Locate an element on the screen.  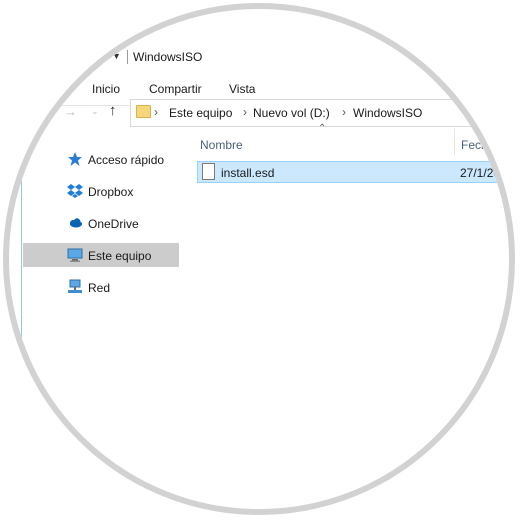
window-title: WindowsISO is located at coordinates (168, 57).